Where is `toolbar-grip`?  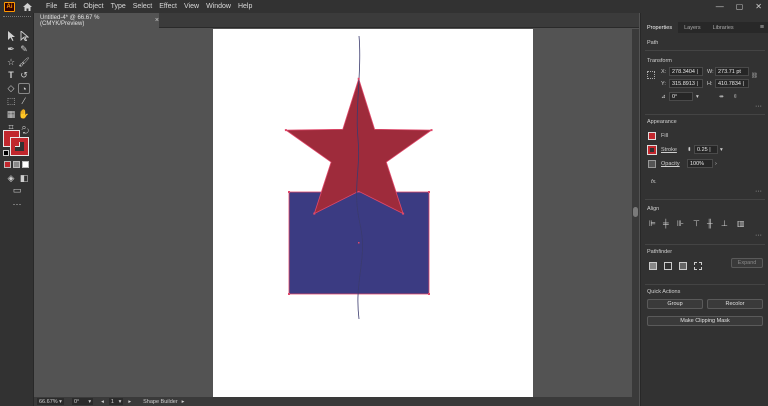
toolbar-grip is located at coordinates (17, 17).